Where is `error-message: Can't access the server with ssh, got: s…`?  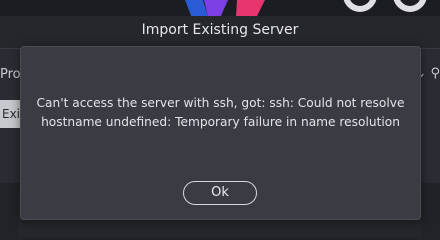
error-message: Can't access the server with ssh, got: s… is located at coordinates (220, 112).